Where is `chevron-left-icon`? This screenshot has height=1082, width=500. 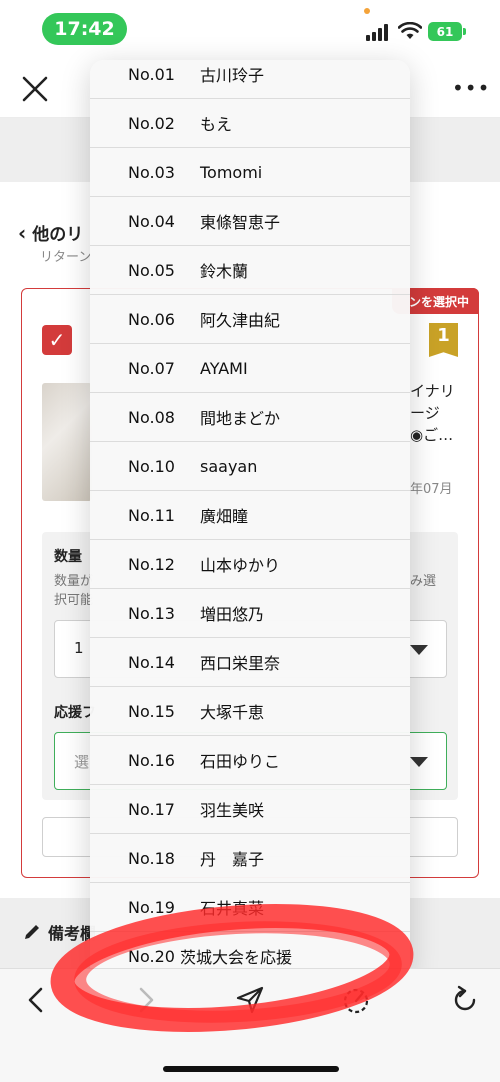
chevron-left-icon is located at coordinates (37, 1000).